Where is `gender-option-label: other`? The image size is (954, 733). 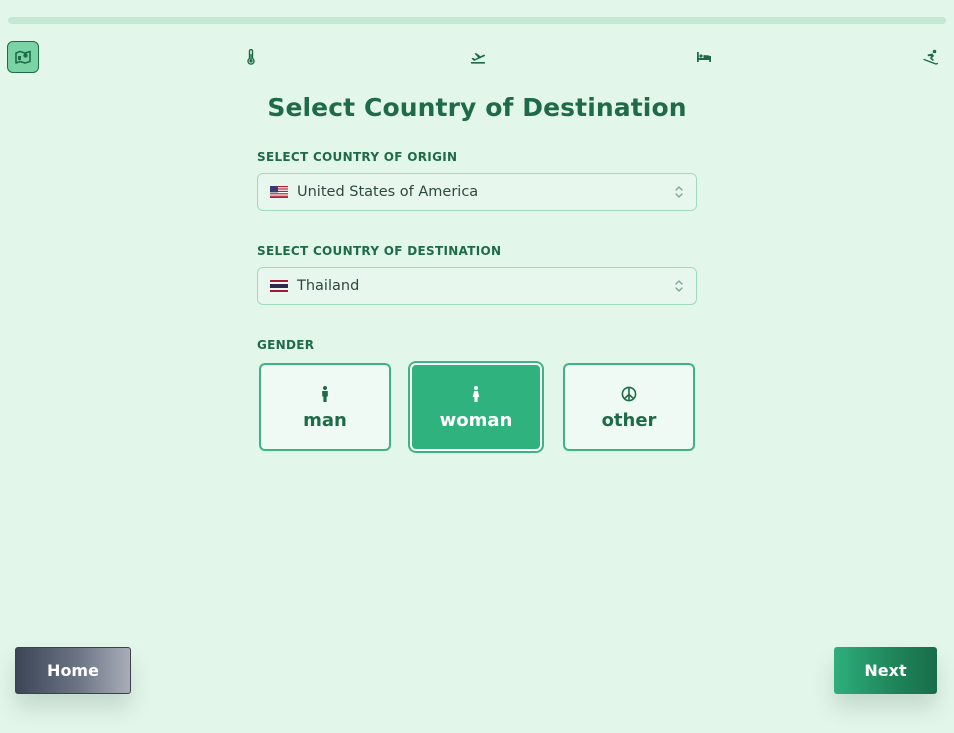 gender-option-label: other is located at coordinates (629, 420).